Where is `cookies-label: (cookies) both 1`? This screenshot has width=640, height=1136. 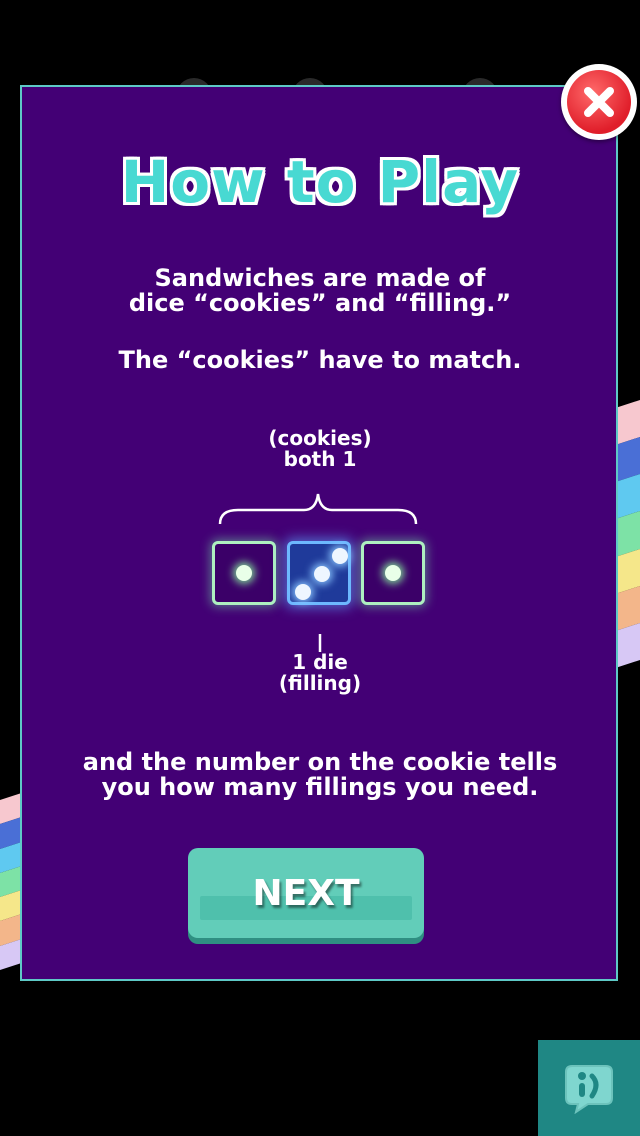
cookies-label: (cookies) both 1 is located at coordinates (320, 448).